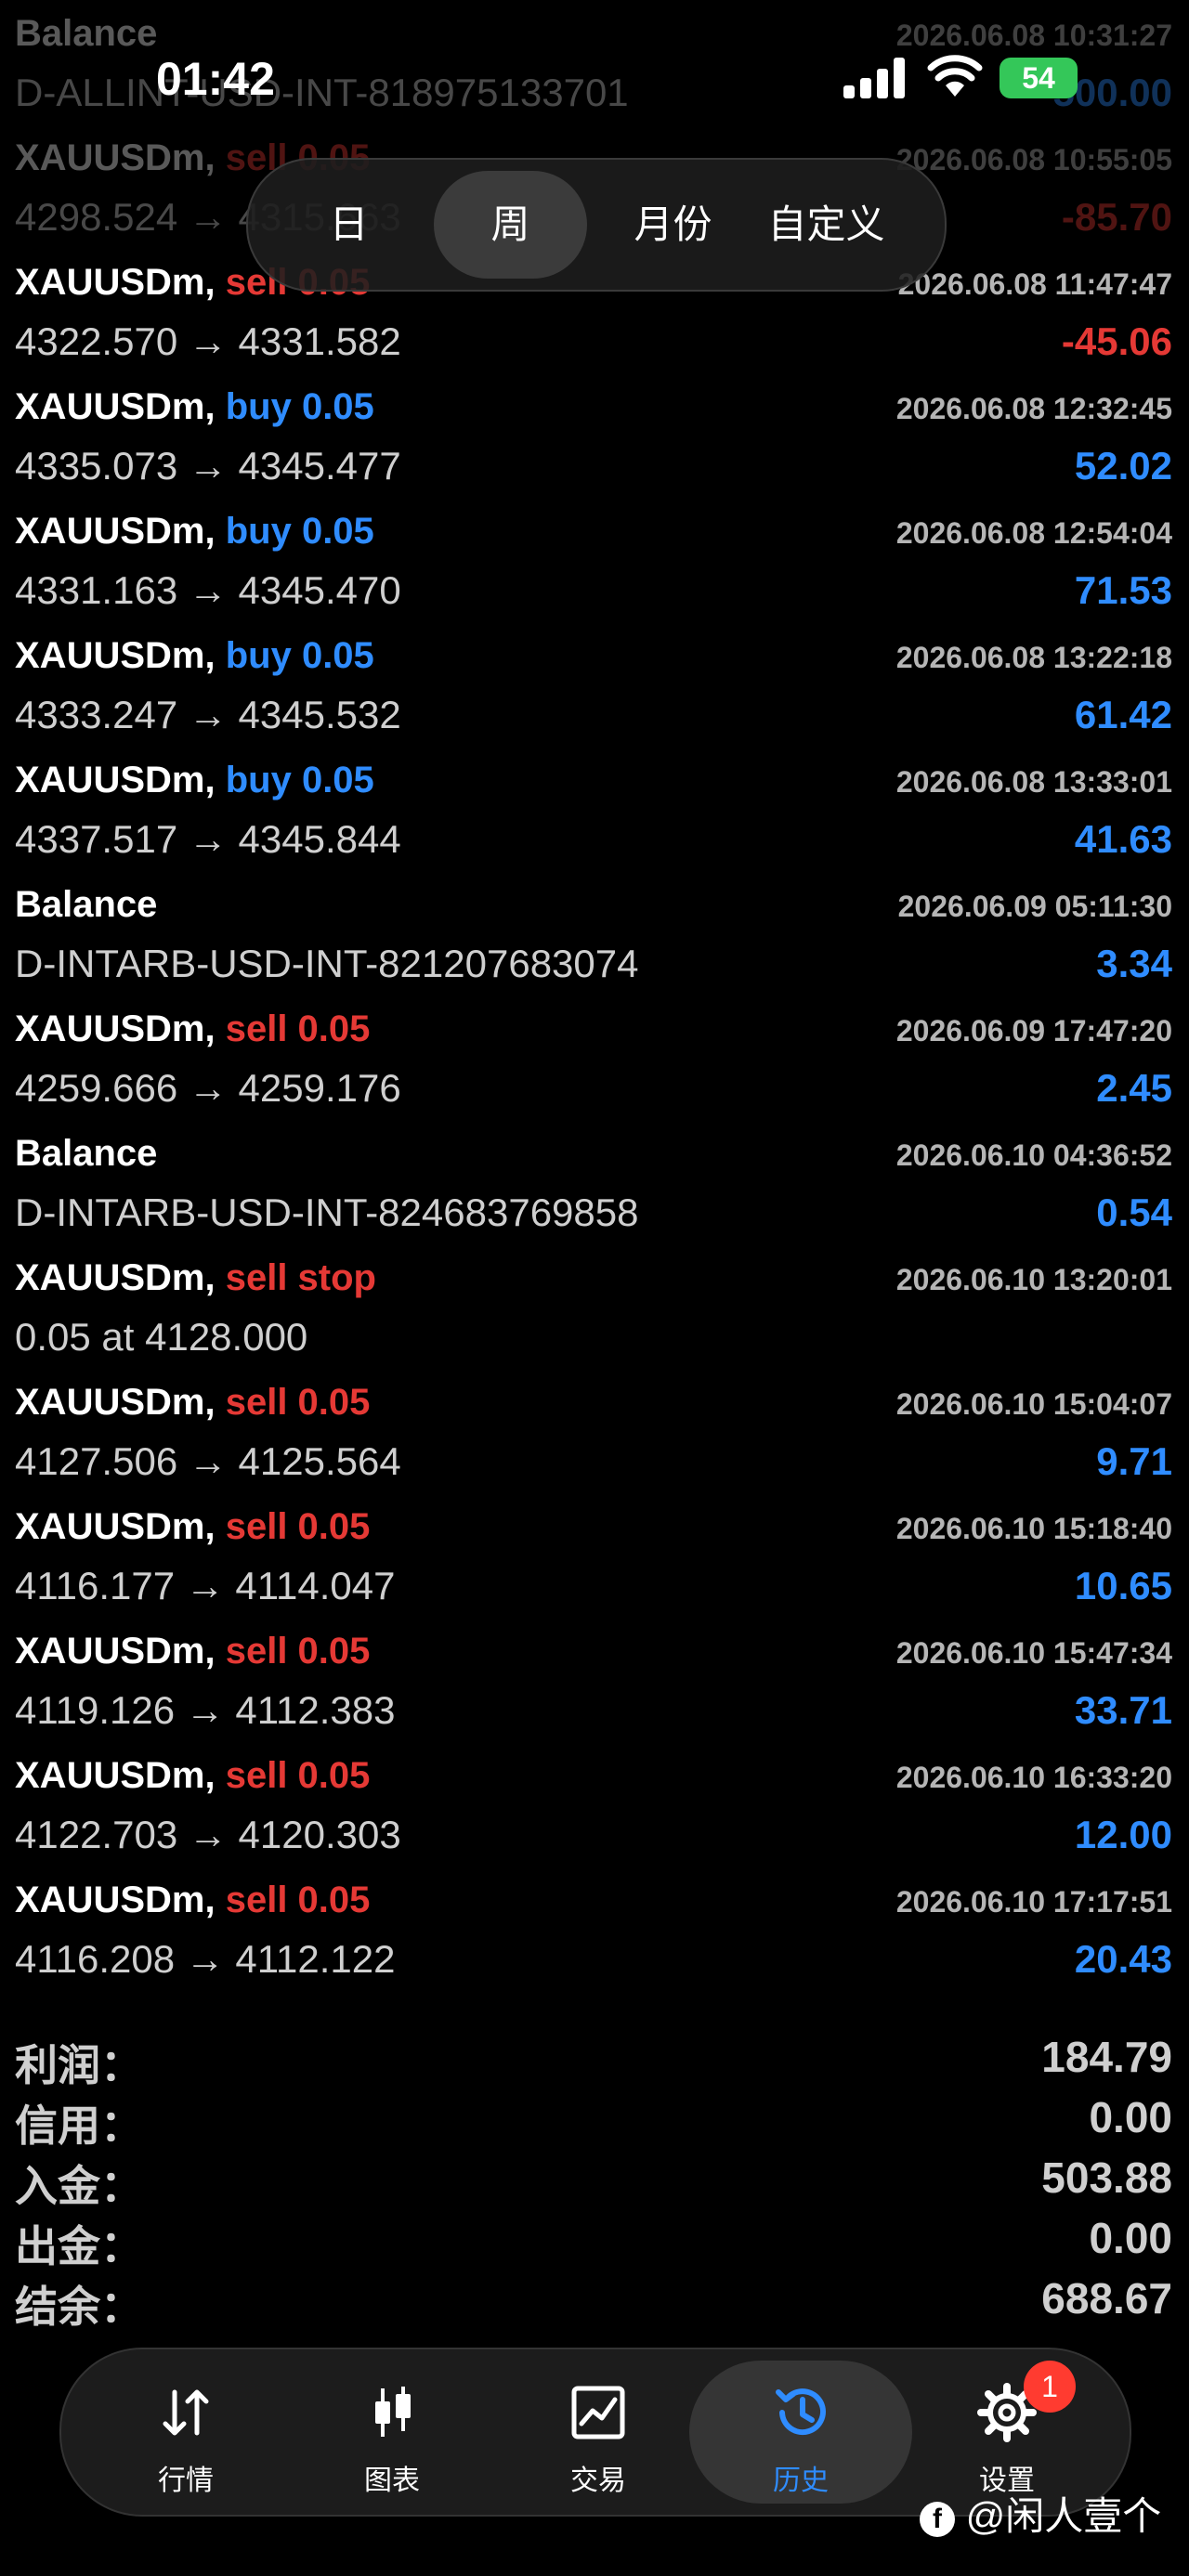 This screenshot has height=2576, width=1189. What do you see at coordinates (206, 1959) in the screenshot?
I see `deal-detail: 4116.208 → 4112.122` at bounding box center [206, 1959].